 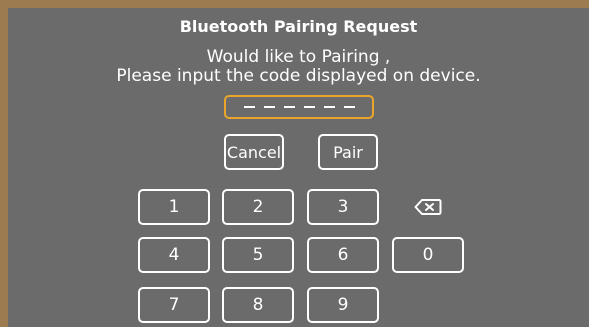 I want to click on key-7: 7, so click(x=174, y=305).